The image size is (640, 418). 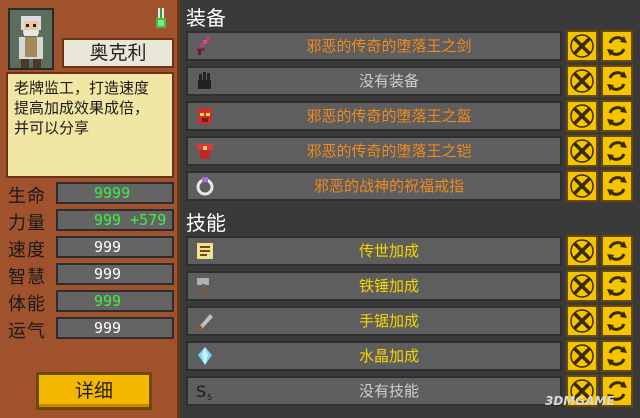 What do you see at coordinates (389, 116) in the screenshot?
I see `equipment-label: 邪恶的传奇的堕落王之盔` at bounding box center [389, 116].